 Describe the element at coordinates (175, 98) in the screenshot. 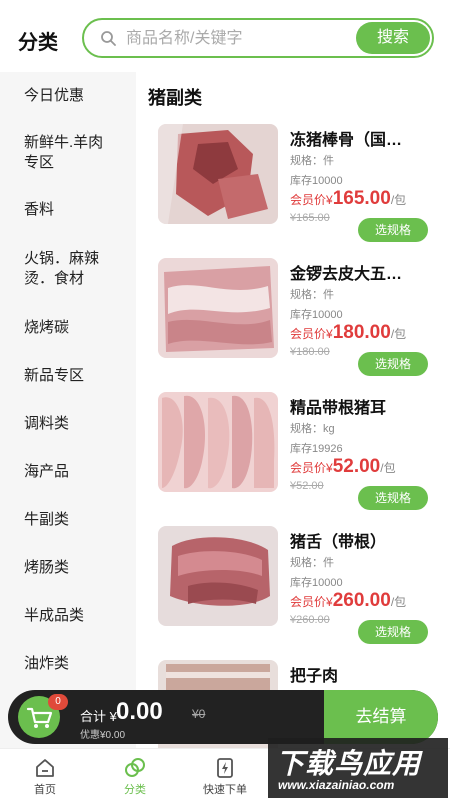

I see `category-title: 猪副类` at that location.